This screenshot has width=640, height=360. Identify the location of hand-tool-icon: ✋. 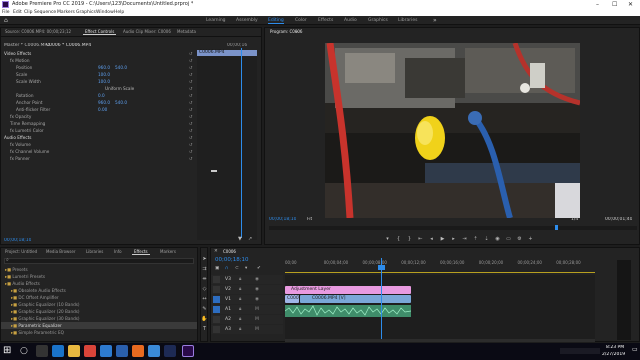
(204, 319).